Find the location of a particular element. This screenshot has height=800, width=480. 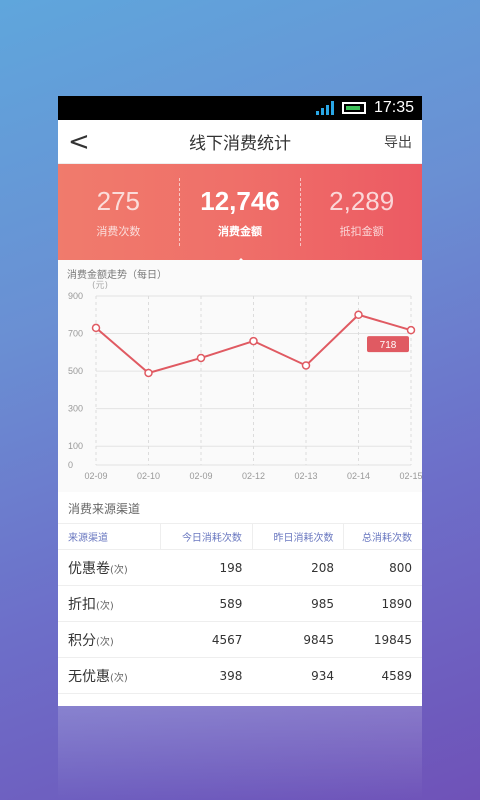

row-today: 398 is located at coordinates (206, 675).